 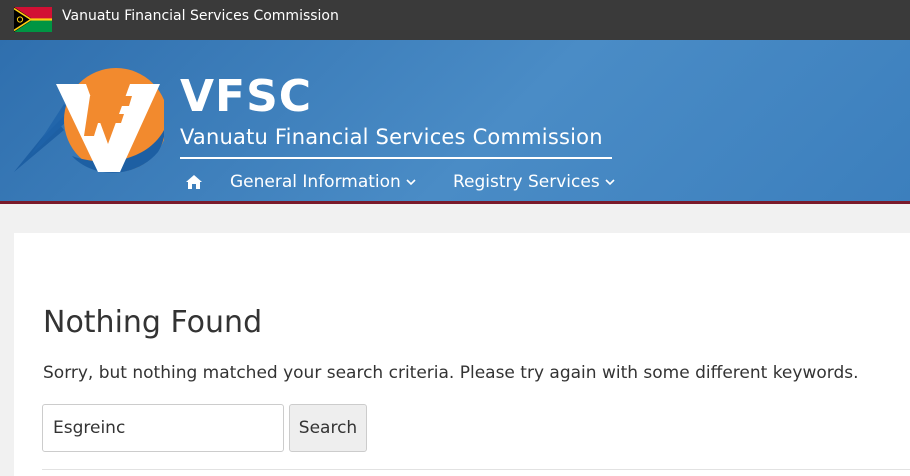 What do you see at coordinates (200, 16) in the screenshot?
I see `topbar-title: Vanuatu Financial Services Commission` at bounding box center [200, 16].